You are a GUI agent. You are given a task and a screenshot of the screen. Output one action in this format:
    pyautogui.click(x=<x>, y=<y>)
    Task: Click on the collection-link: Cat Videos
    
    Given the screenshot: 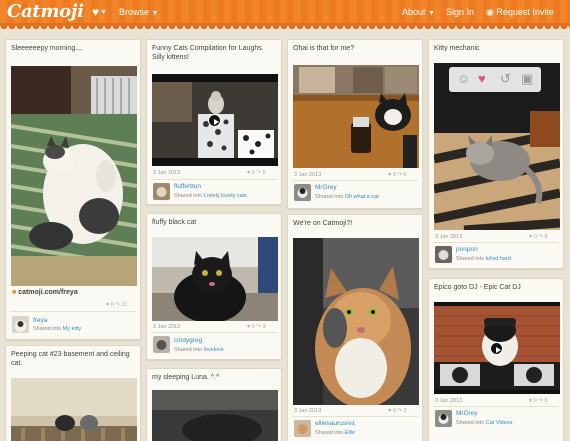 What is the action you would take?
    pyautogui.click(x=499, y=423)
    